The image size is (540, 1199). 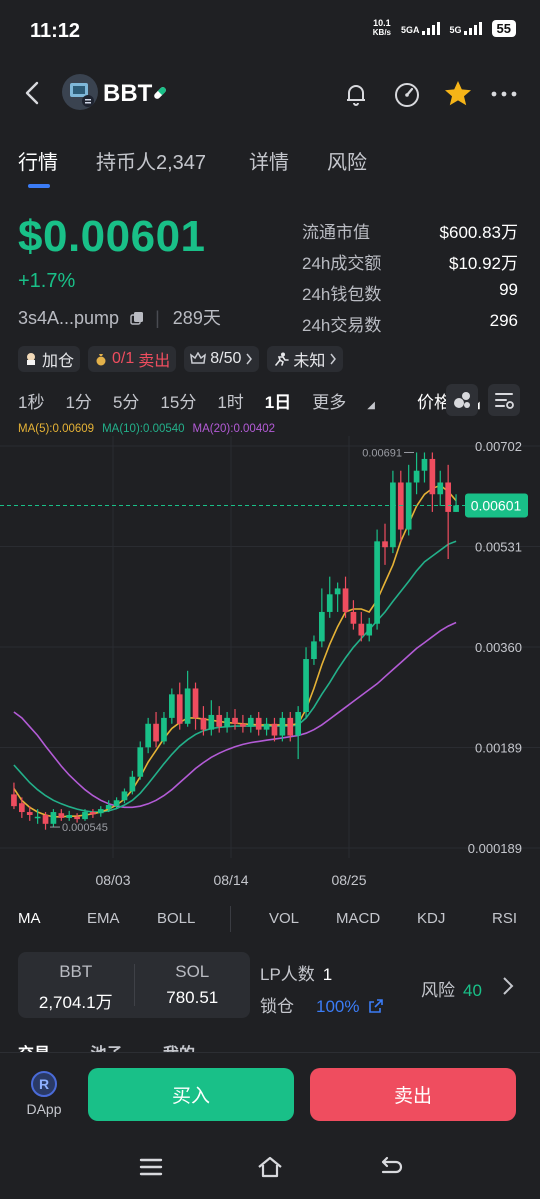 I want to click on chart-style-button, so click(x=462, y=400).